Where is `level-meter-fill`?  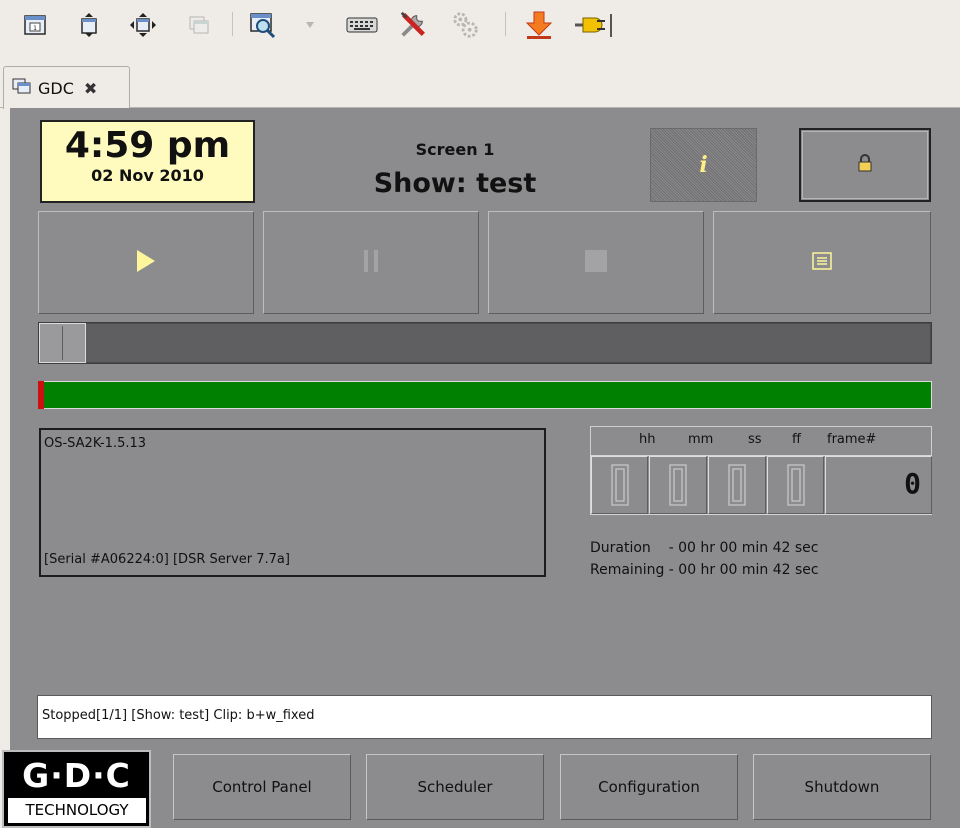 level-meter-fill is located at coordinates (485, 395).